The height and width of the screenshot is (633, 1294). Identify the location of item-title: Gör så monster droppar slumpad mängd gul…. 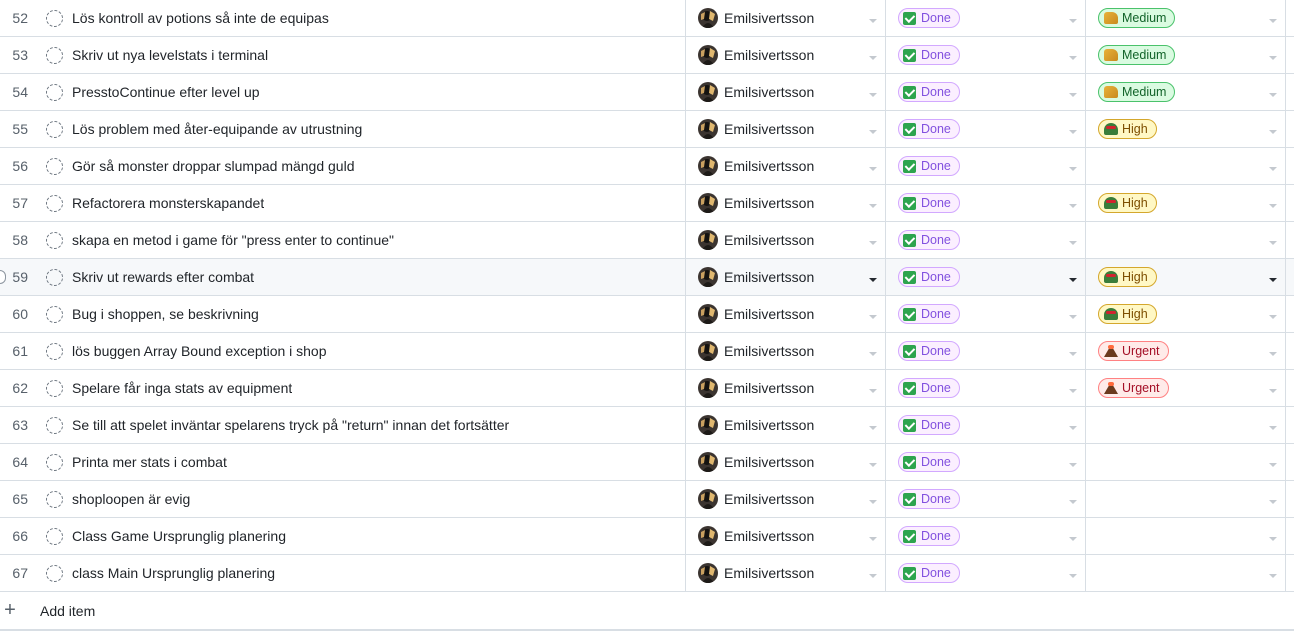
(213, 166).